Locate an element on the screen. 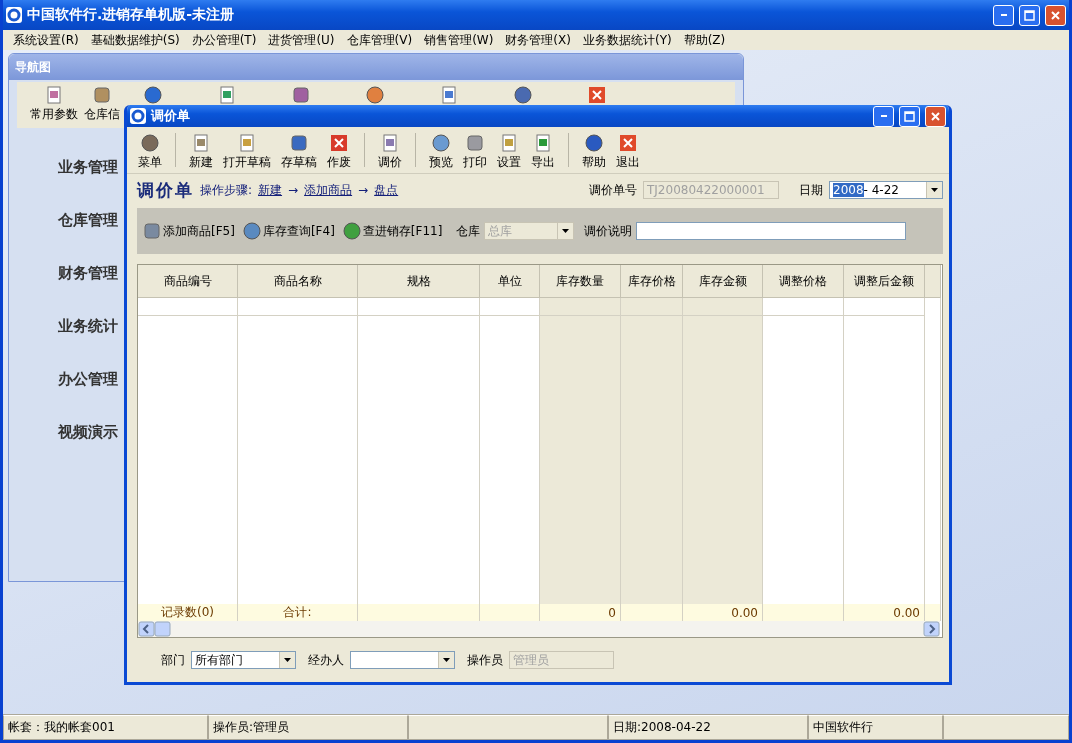  action-button: 查进销存[F11] is located at coordinates (392, 231).